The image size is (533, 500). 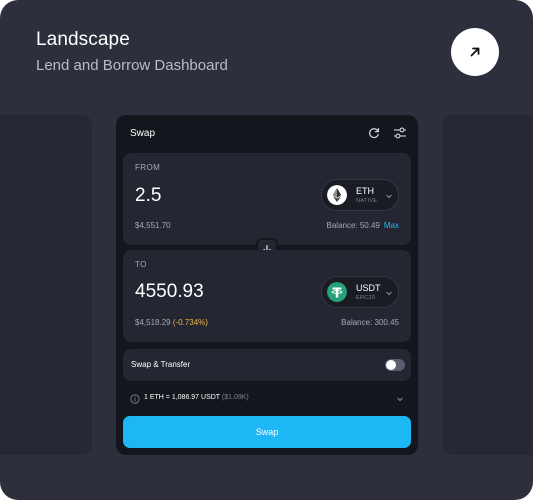 What do you see at coordinates (141, 264) in the screenshot?
I see `to-label: TO` at bounding box center [141, 264].